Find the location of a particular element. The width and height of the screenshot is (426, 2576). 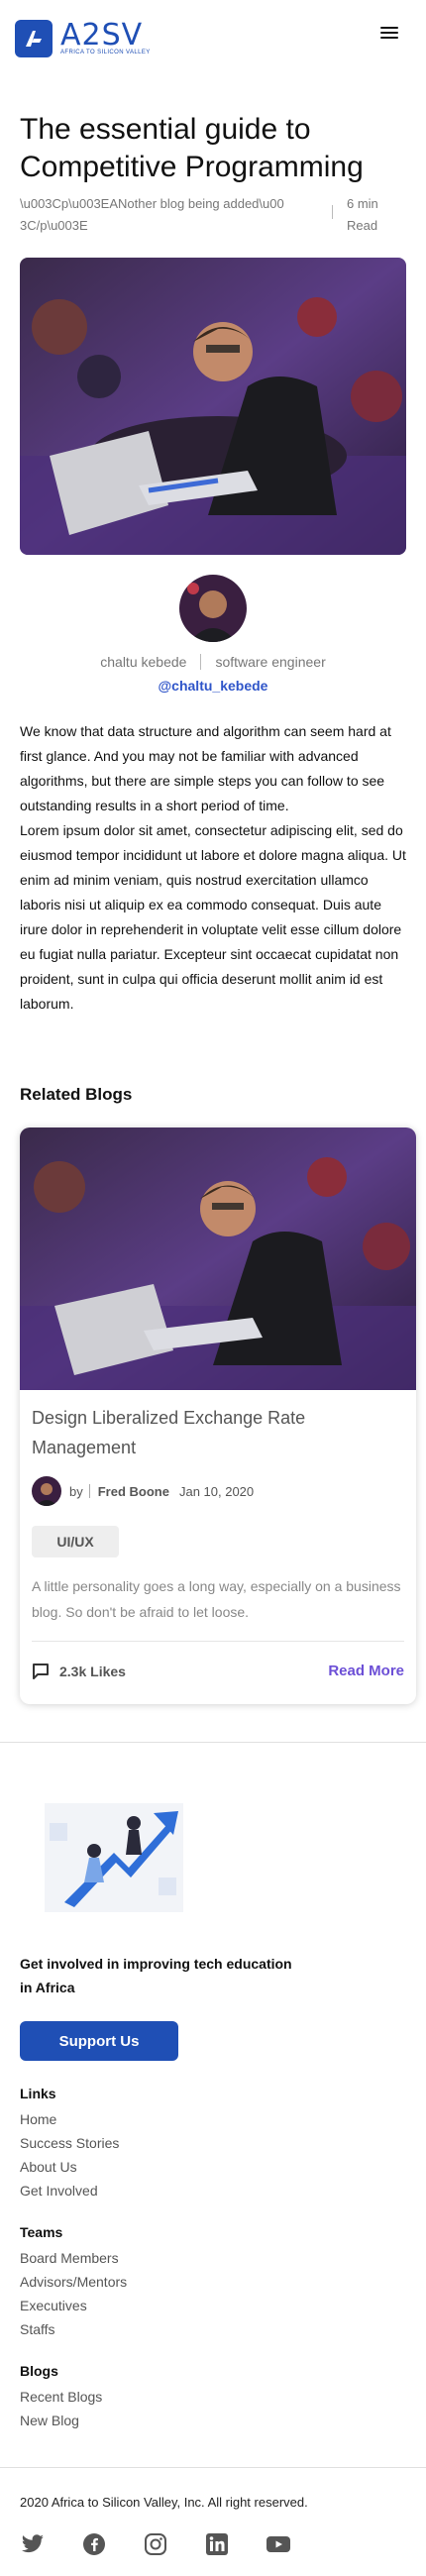

hamburger-menu-icon is located at coordinates (389, 34).